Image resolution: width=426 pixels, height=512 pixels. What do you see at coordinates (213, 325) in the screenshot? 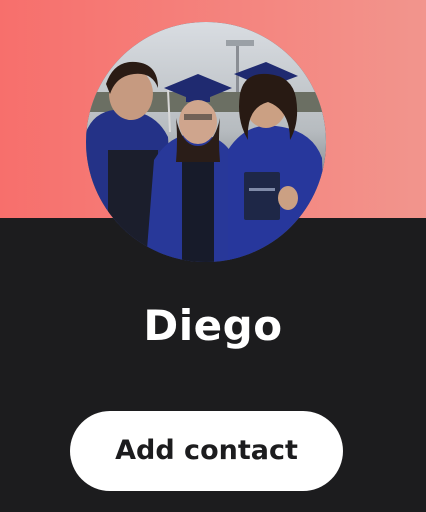
I see `contact-name: Diego` at bounding box center [213, 325].